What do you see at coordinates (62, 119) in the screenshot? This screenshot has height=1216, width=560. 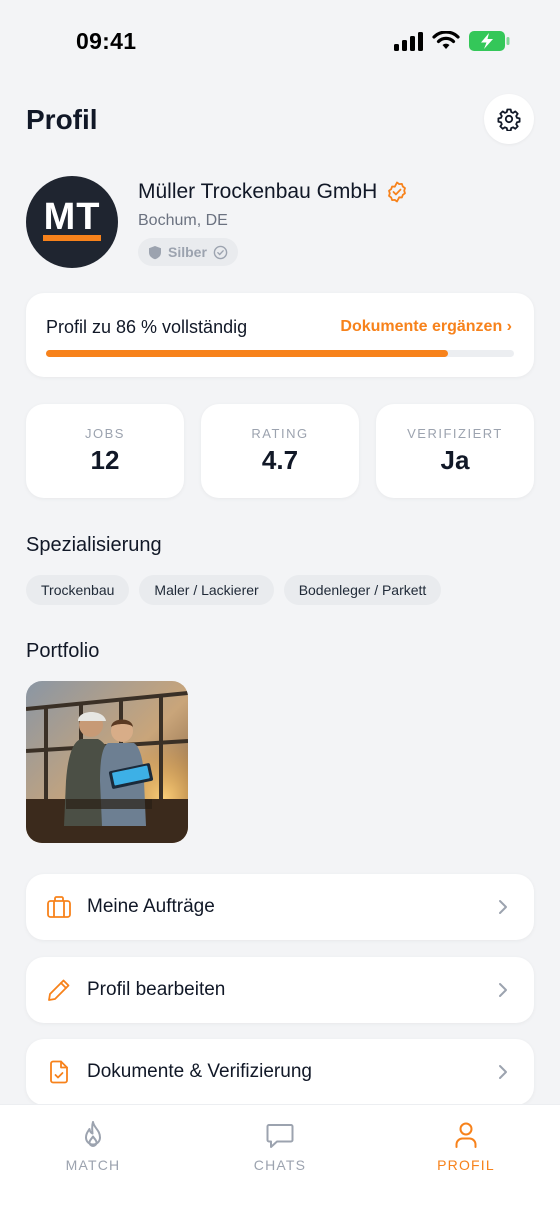 I see `page-title: Profil` at bounding box center [62, 119].